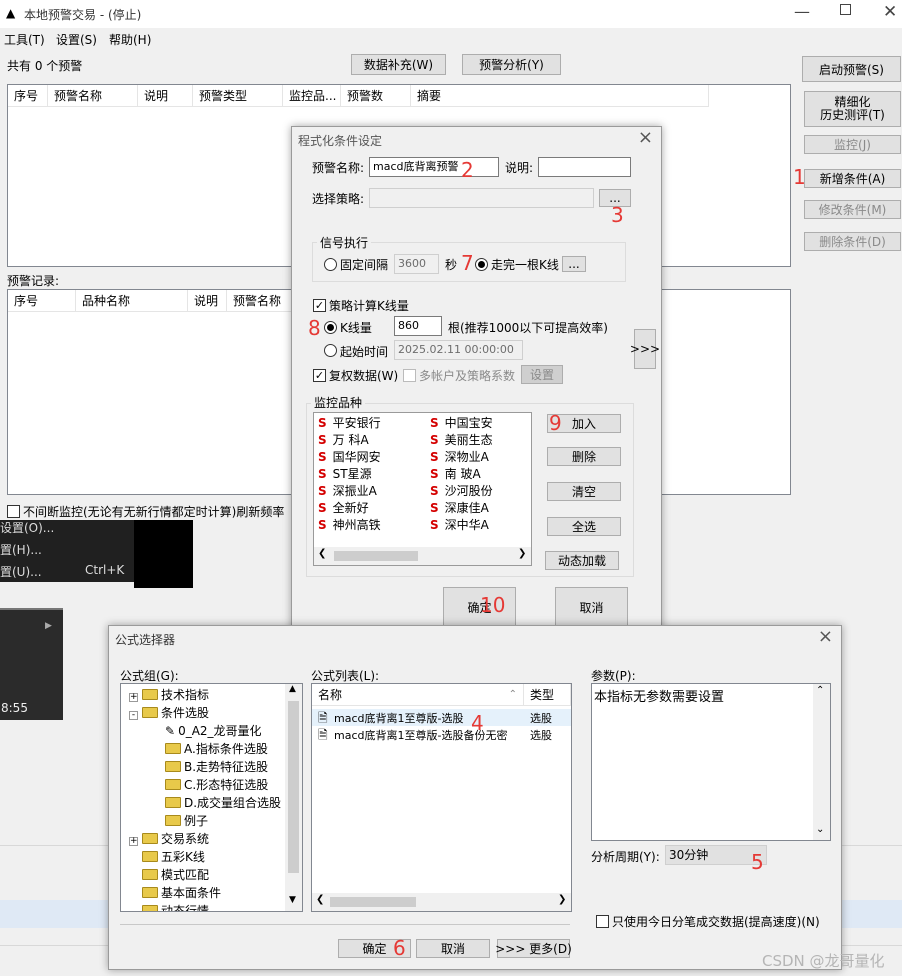  What do you see at coordinates (645, 137) in the screenshot?
I see `condition-dialog-close-icon: ×` at bounding box center [645, 137].